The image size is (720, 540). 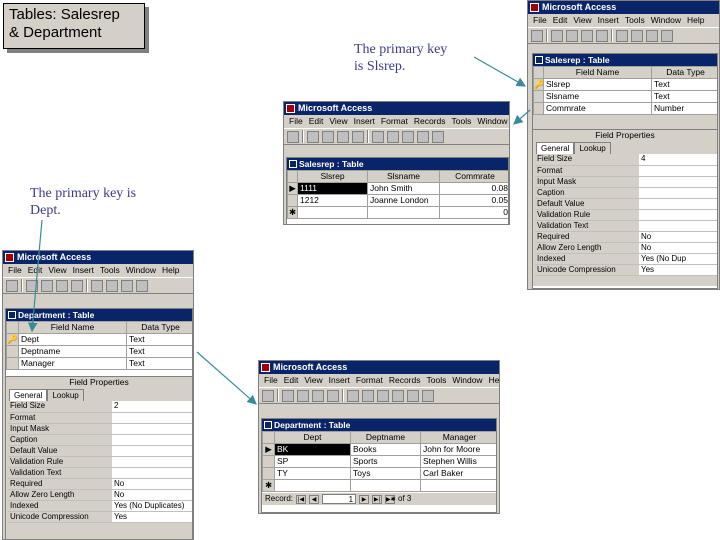 What do you see at coordinates (626, 226) in the screenshot?
I see `property-row: Validation Text` at bounding box center [626, 226].